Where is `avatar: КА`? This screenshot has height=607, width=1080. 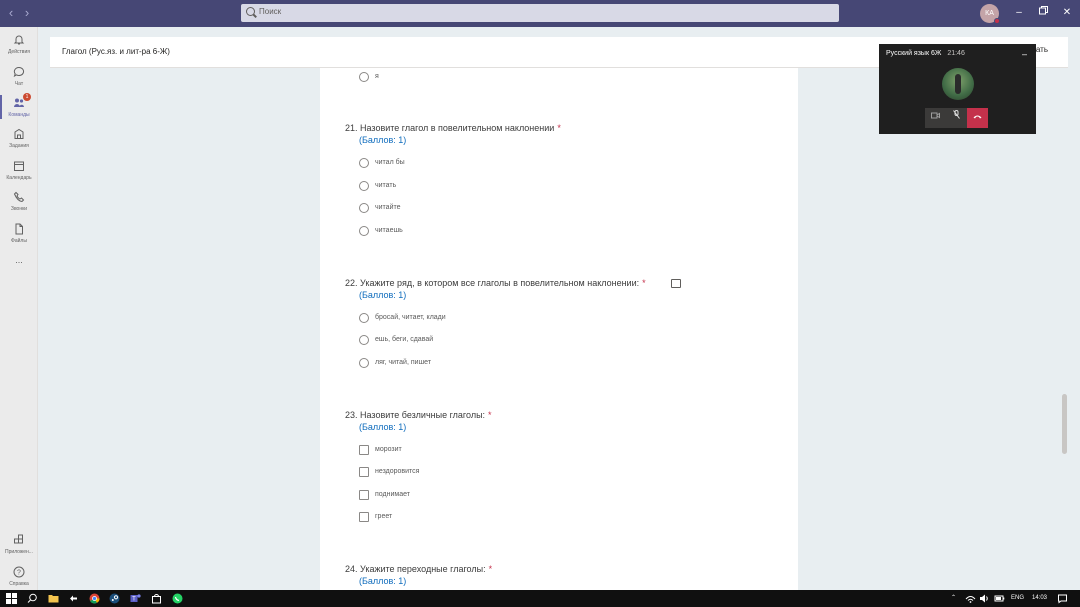
avatar: КА is located at coordinates (990, 14).